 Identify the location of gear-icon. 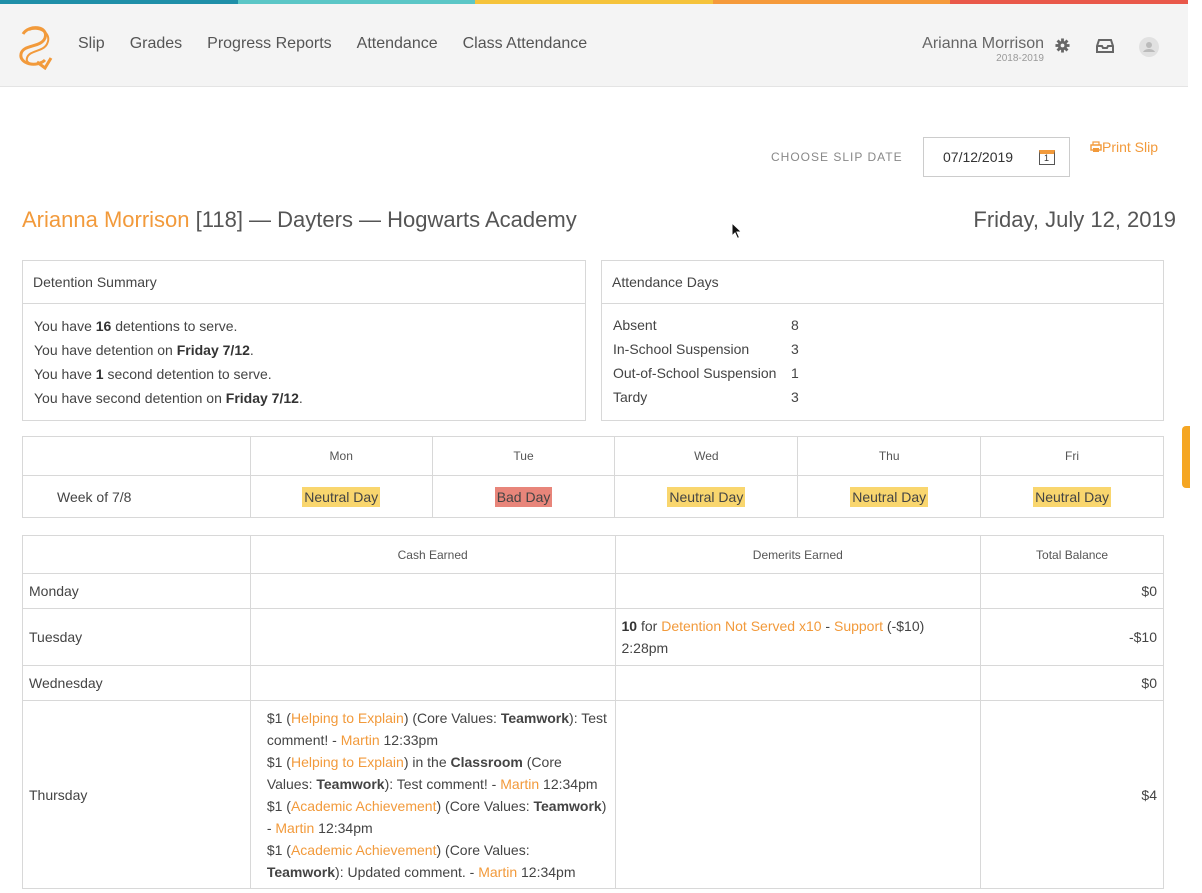
(1062, 45).